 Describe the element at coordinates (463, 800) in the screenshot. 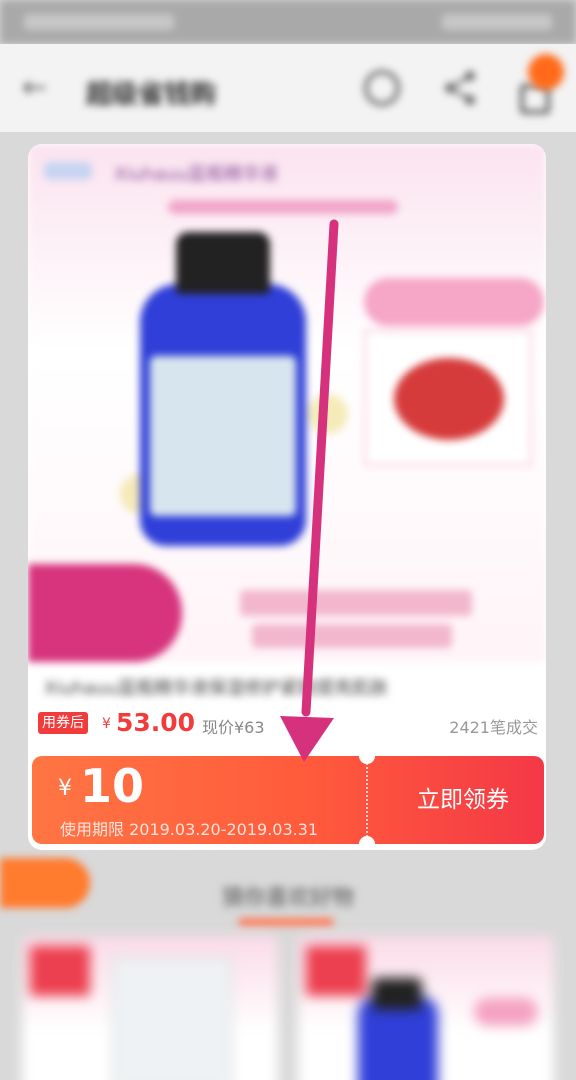

I see `claim-coupon-button: 立即领券` at that location.